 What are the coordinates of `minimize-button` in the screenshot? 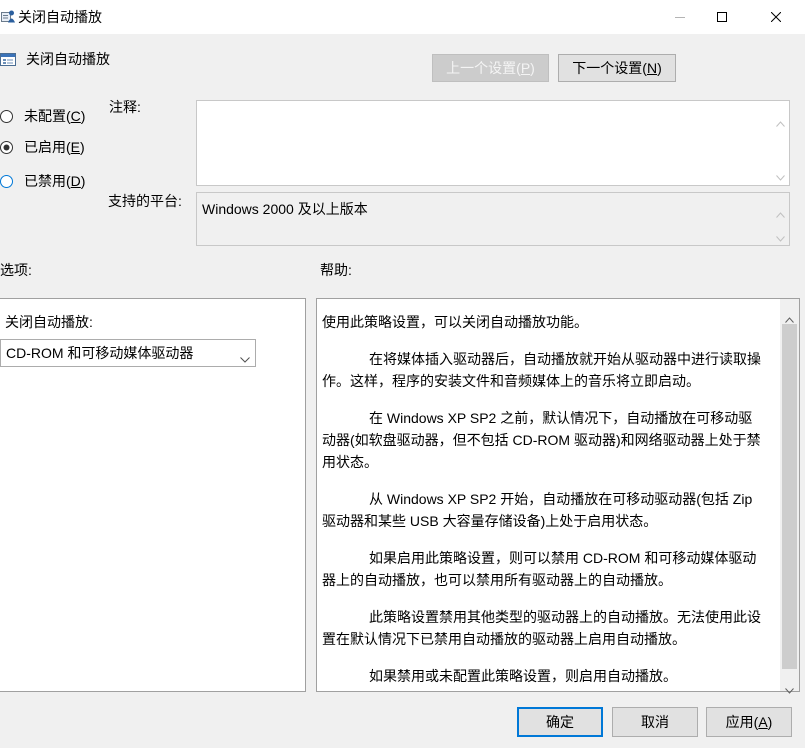 It's located at (680, 17).